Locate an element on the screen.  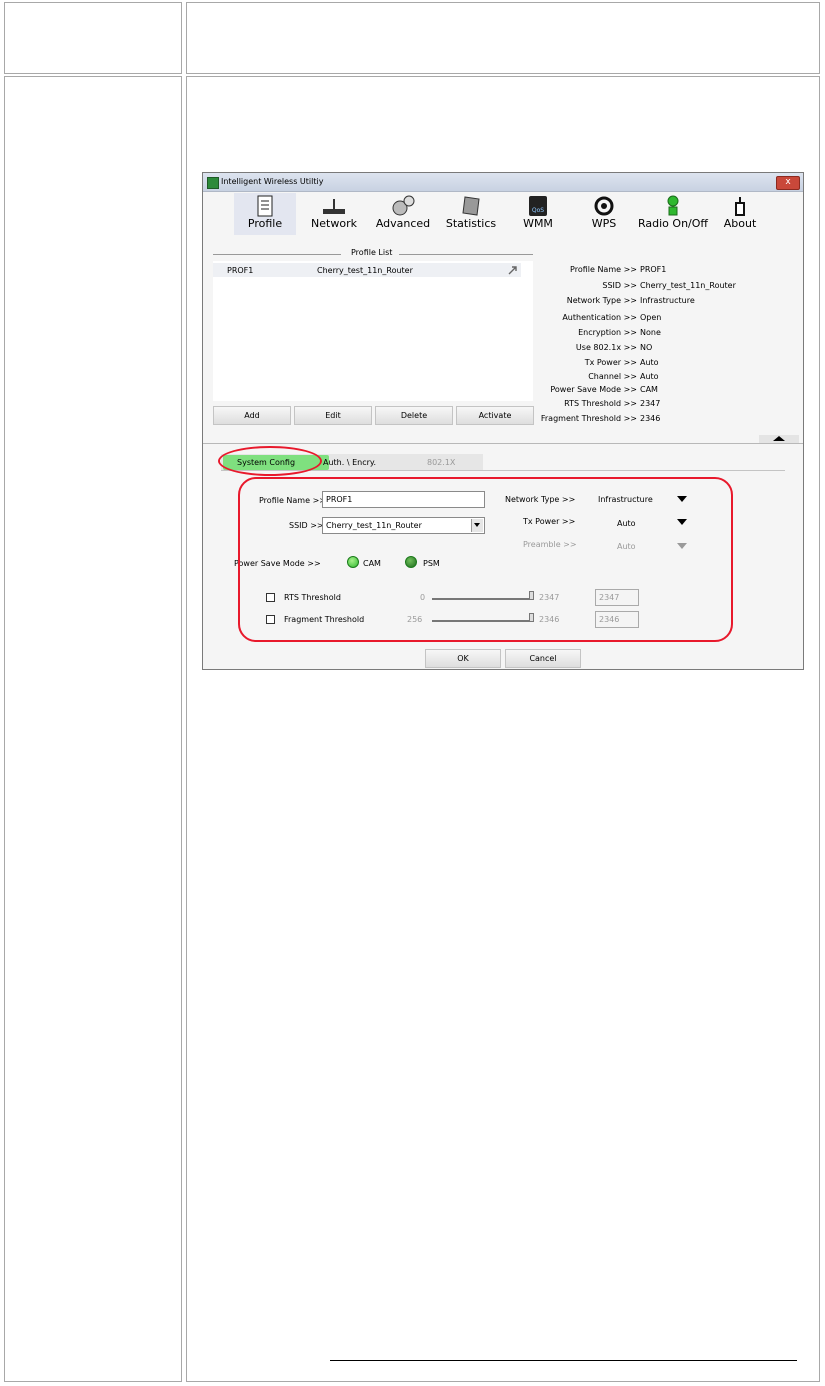
toolbar-statistics: Statistics is located at coordinates (471, 214).